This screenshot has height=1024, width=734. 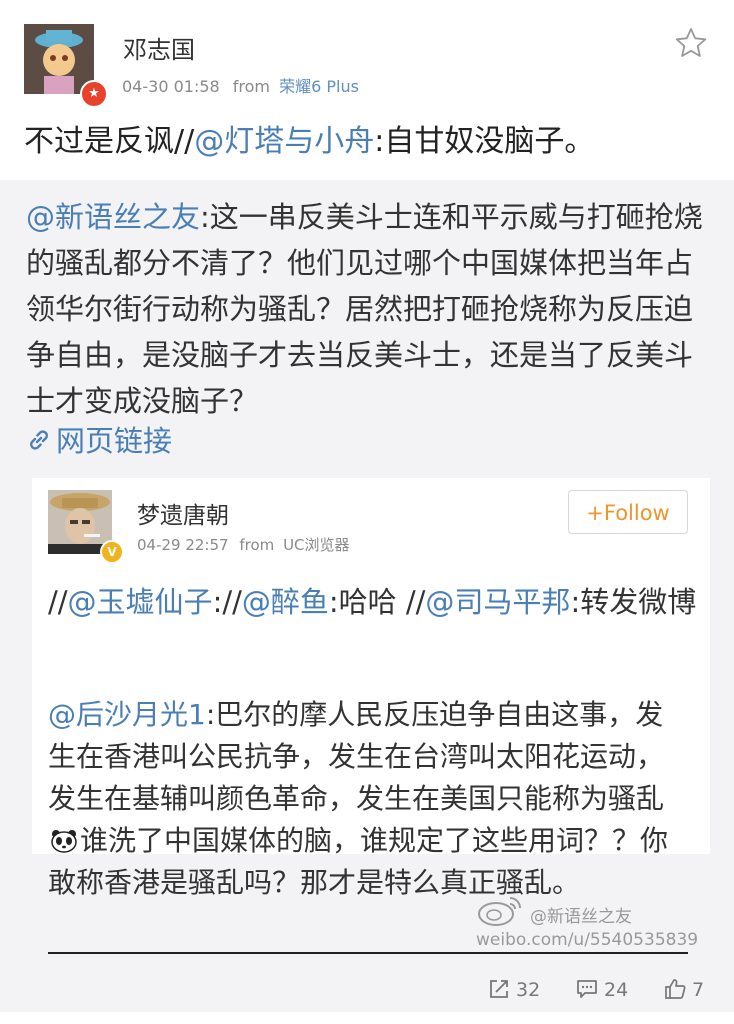 I want to click on post-header: ★ 邓志国 04-30 01:58 from 荣耀6 Plus, so click(x=367, y=56).